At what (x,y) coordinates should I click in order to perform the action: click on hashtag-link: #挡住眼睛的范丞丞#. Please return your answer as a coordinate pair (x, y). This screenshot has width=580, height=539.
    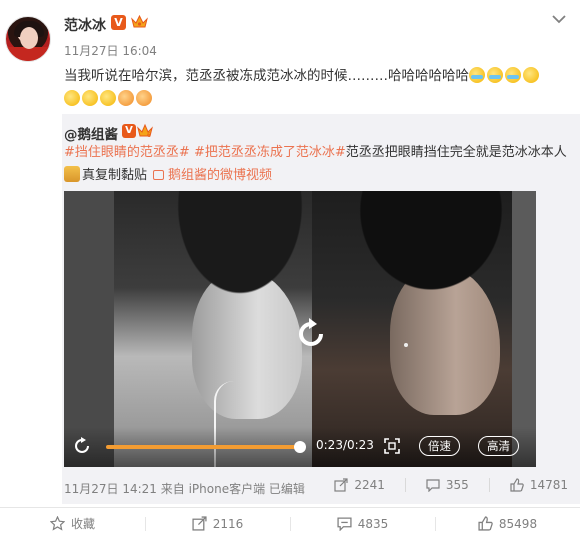
    Looking at the image, I should click on (127, 152).